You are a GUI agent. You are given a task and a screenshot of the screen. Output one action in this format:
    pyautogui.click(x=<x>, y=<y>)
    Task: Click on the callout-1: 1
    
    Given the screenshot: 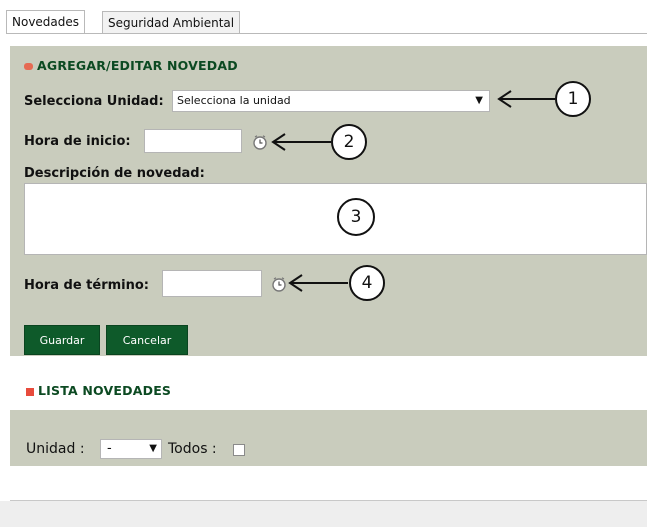 What is the action you would take?
    pyautogui.click(x=573, y=99)
    